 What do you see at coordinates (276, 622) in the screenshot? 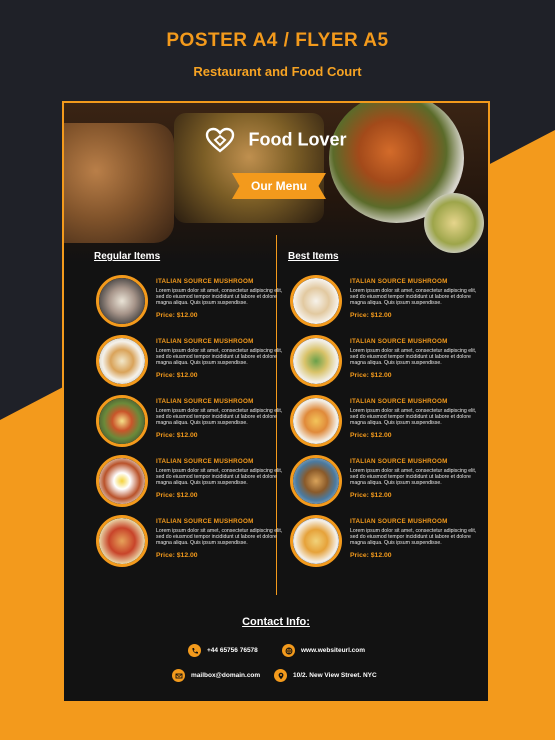
I see `contact-title: Contact Info:` at bounding box center [276, 622].